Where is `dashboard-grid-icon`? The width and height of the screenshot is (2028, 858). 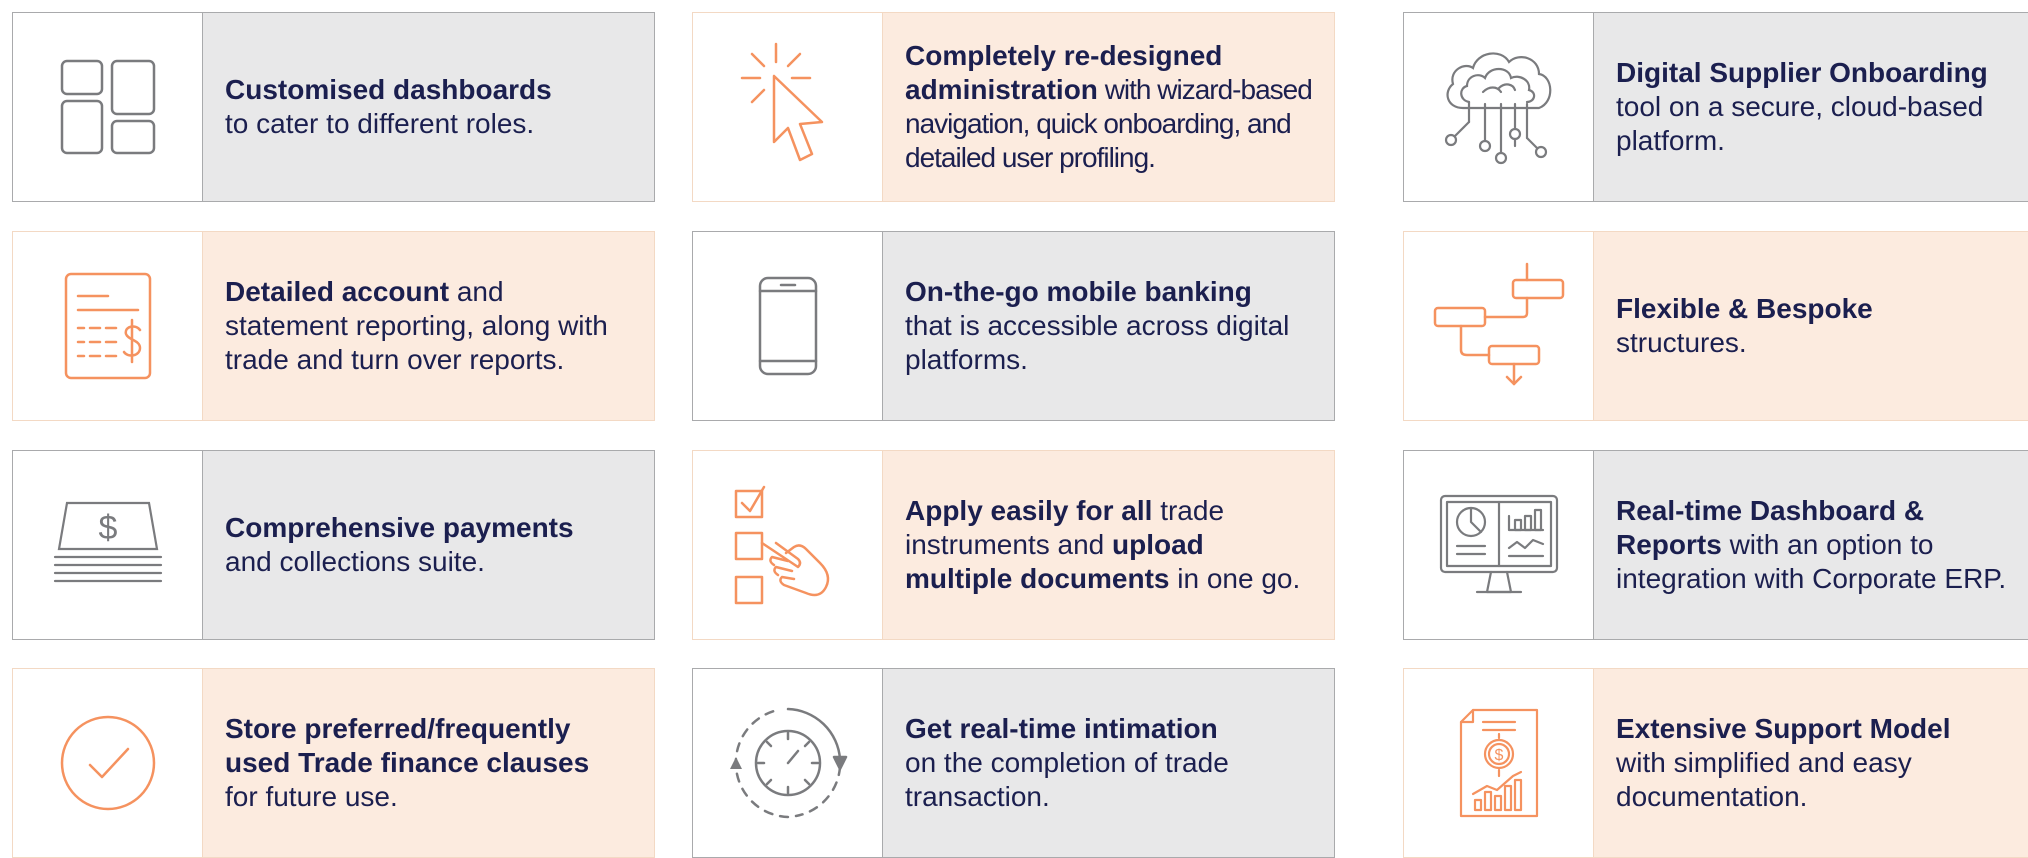
dashboard-grid-icon is located at coordinates (107, 107).